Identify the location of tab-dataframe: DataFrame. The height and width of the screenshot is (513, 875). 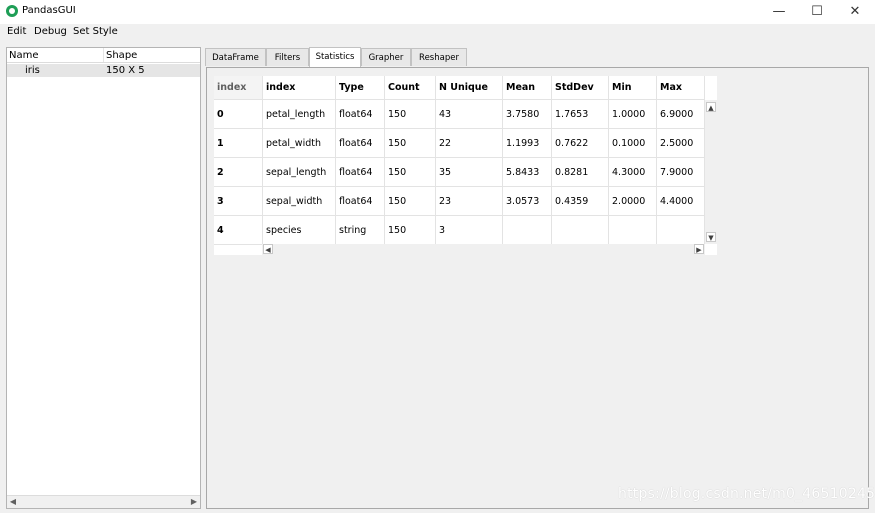
(235, 57).